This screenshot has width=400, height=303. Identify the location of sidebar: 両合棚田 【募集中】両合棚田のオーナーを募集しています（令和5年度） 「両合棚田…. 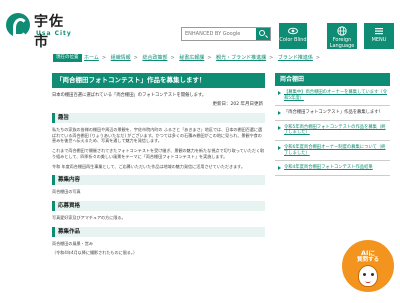
(332, 124).